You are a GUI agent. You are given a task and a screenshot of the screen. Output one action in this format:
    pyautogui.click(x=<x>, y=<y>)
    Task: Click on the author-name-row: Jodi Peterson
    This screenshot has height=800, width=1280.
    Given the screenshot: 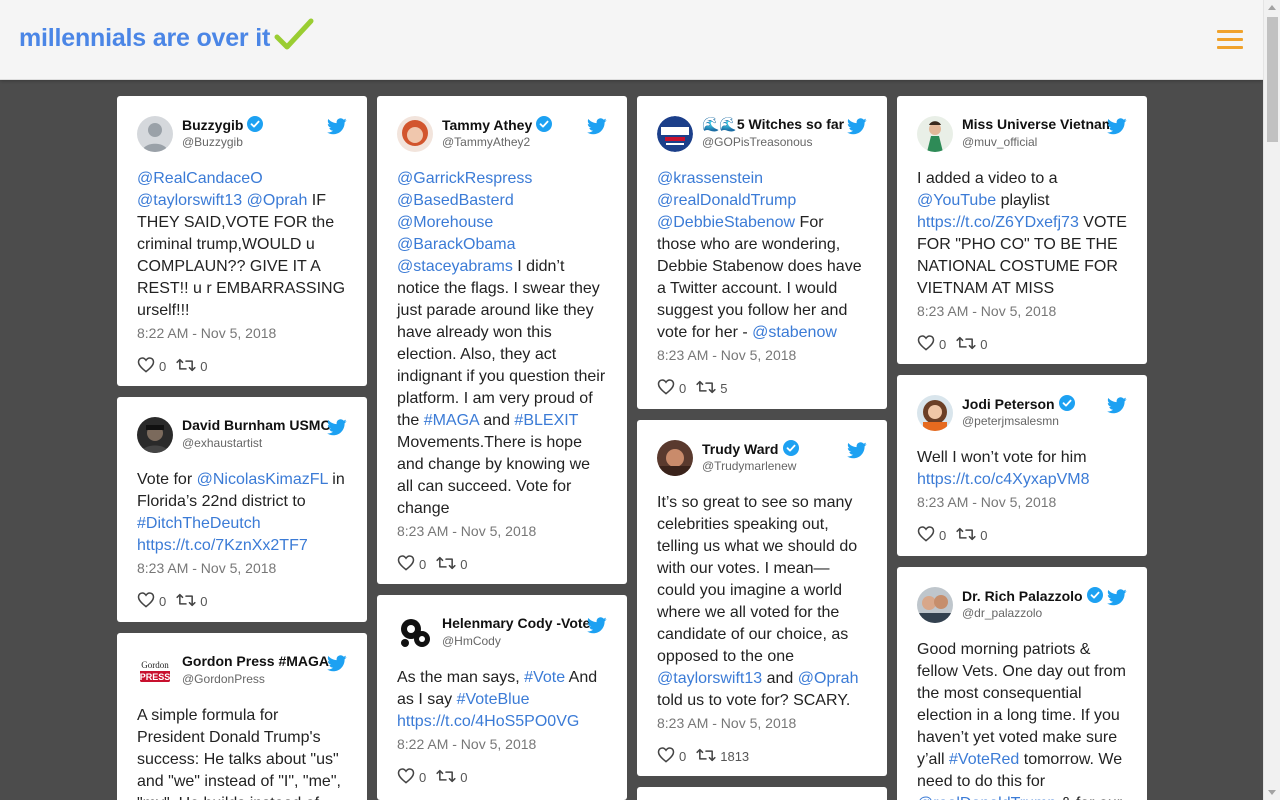 What is the action you would take?
    pyautogui.click(x=1036, y=404)
    